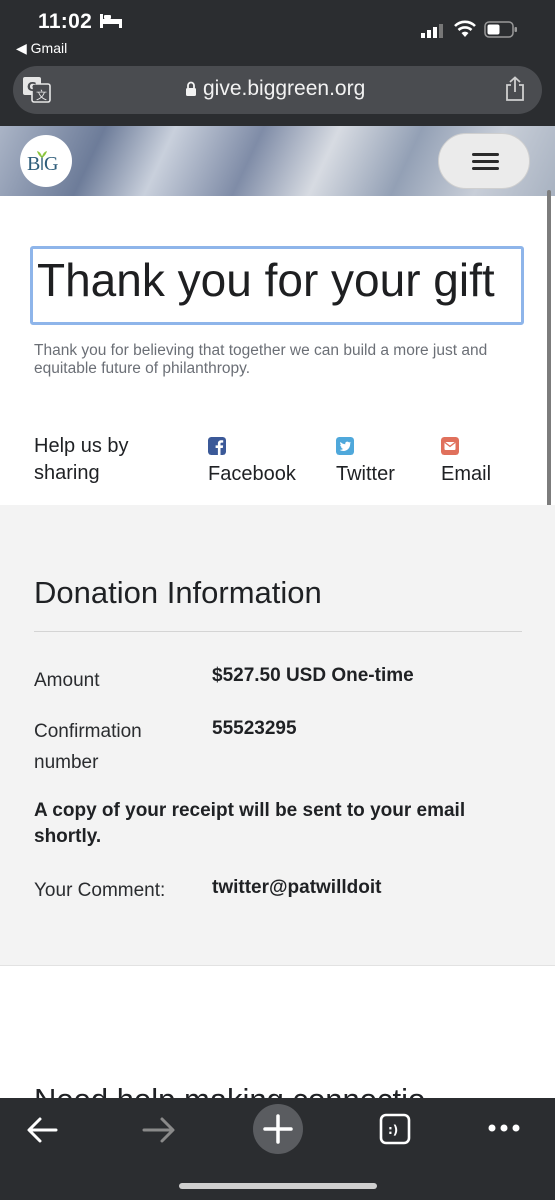 The width and height of the screenshot is (555, 1200). Describe the element at coordinates (450, 446) in the screenshot. I see `email-icon` at that location.